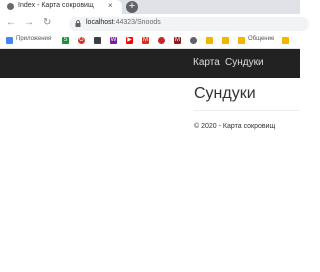 The width and height of the screenshot is (320, 272). I want to click on s-icon: S, so click(65, 40).